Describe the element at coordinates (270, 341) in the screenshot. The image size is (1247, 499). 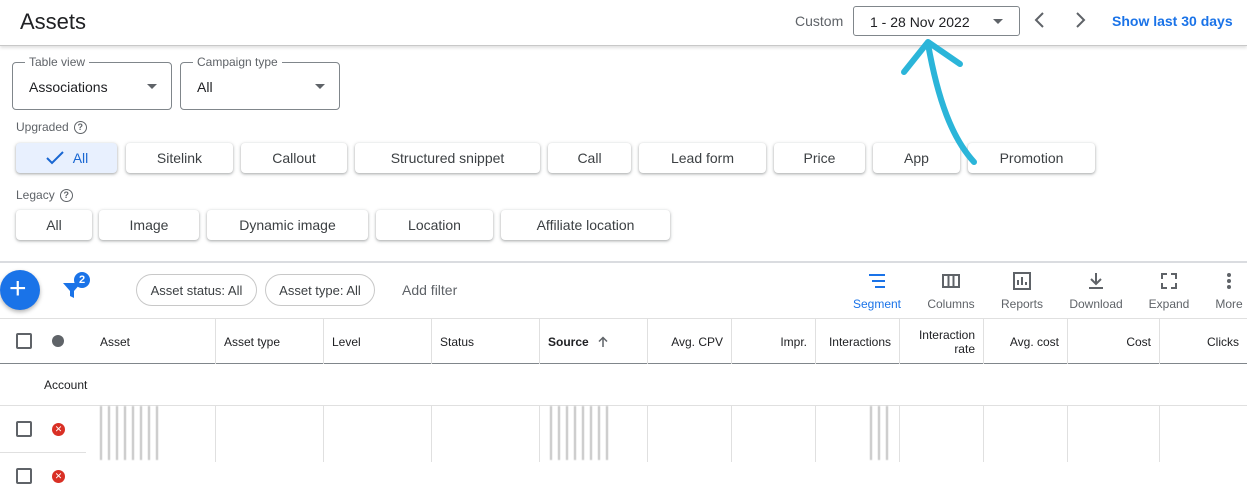
I see `col-asset-type: Asset type` at that location.